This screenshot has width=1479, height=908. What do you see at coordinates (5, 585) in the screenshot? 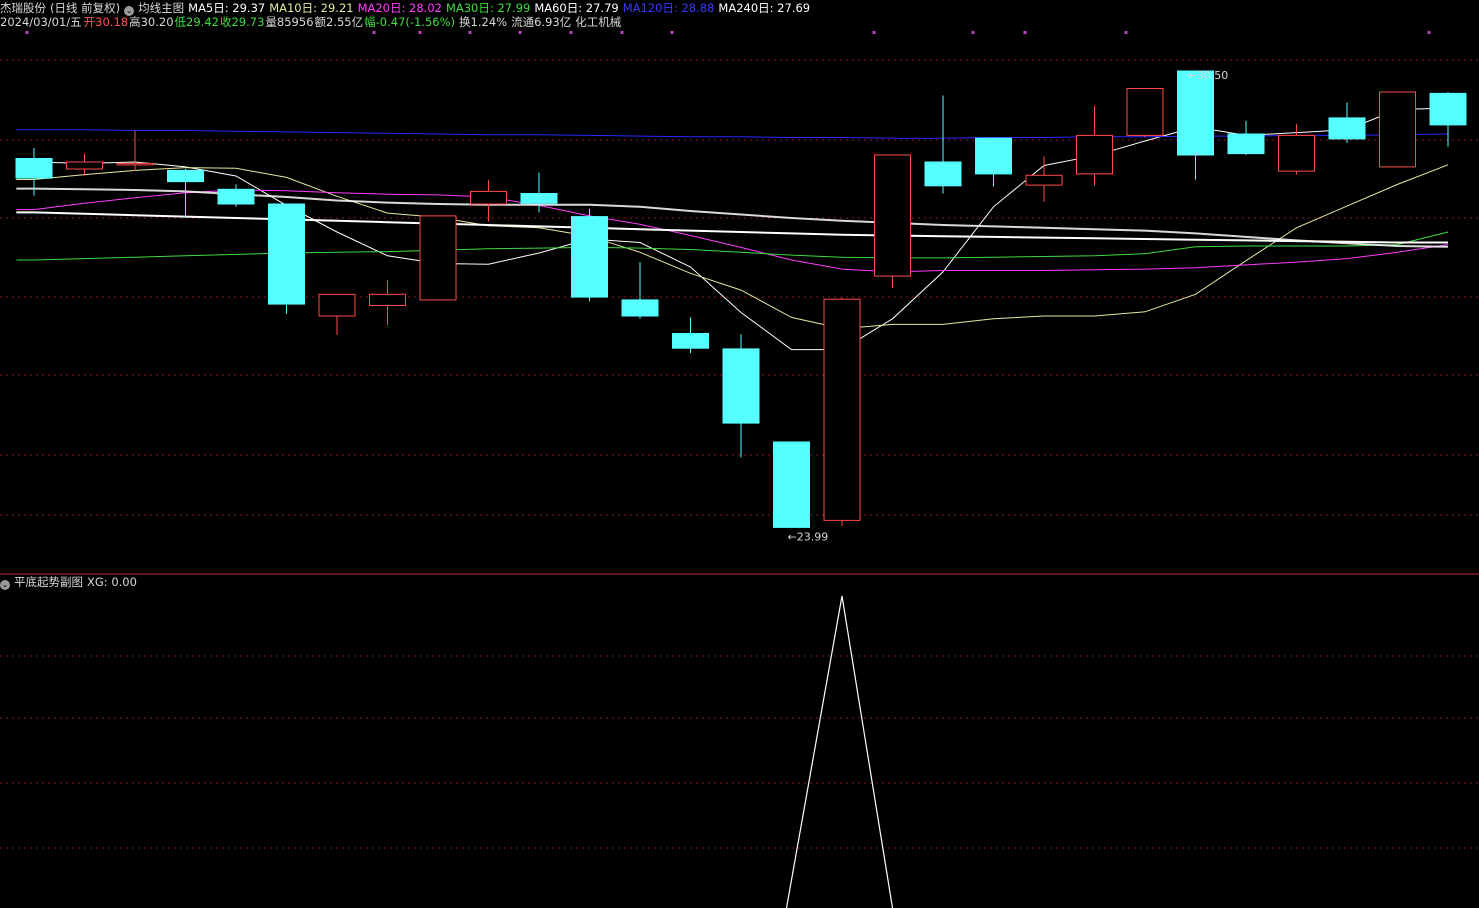
I see `sub-settings-gear-icon: ⌄` at bounding box center [5, 585].